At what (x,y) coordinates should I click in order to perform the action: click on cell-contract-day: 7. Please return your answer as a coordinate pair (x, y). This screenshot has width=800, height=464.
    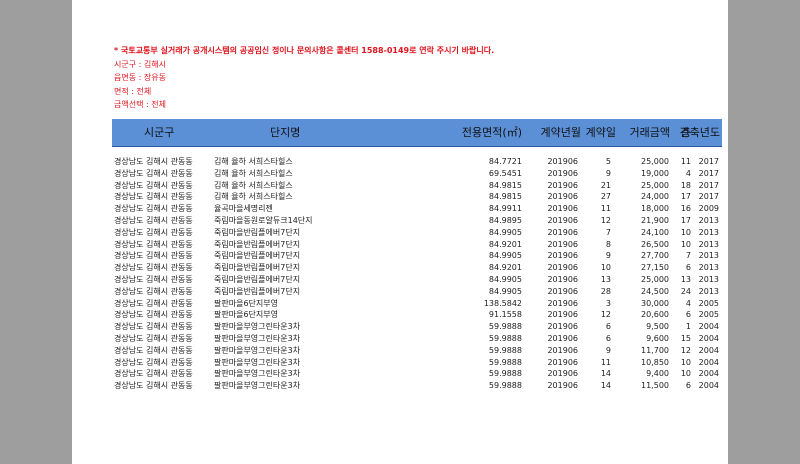
    Looking at the image, I should click on (608, 232).